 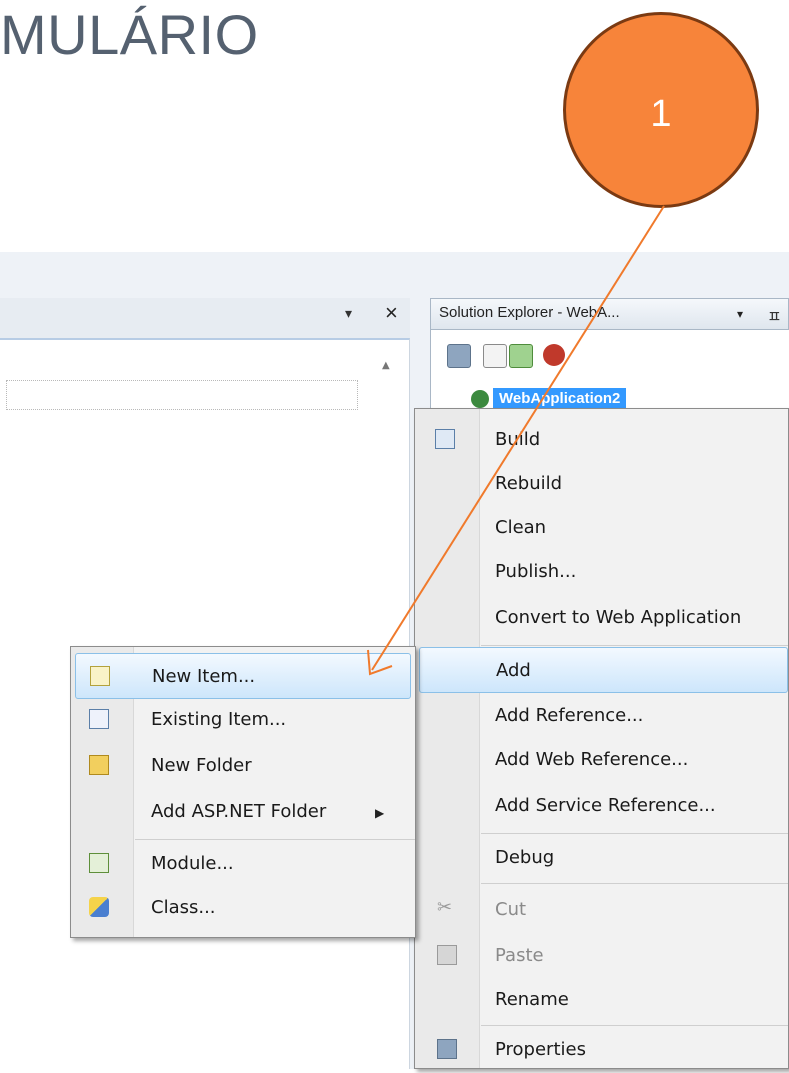 What do you see at coordinates (601, 1050) in the screenshot?
I see `menu-item-properties: Properties` at bounding box center [601, 1050].